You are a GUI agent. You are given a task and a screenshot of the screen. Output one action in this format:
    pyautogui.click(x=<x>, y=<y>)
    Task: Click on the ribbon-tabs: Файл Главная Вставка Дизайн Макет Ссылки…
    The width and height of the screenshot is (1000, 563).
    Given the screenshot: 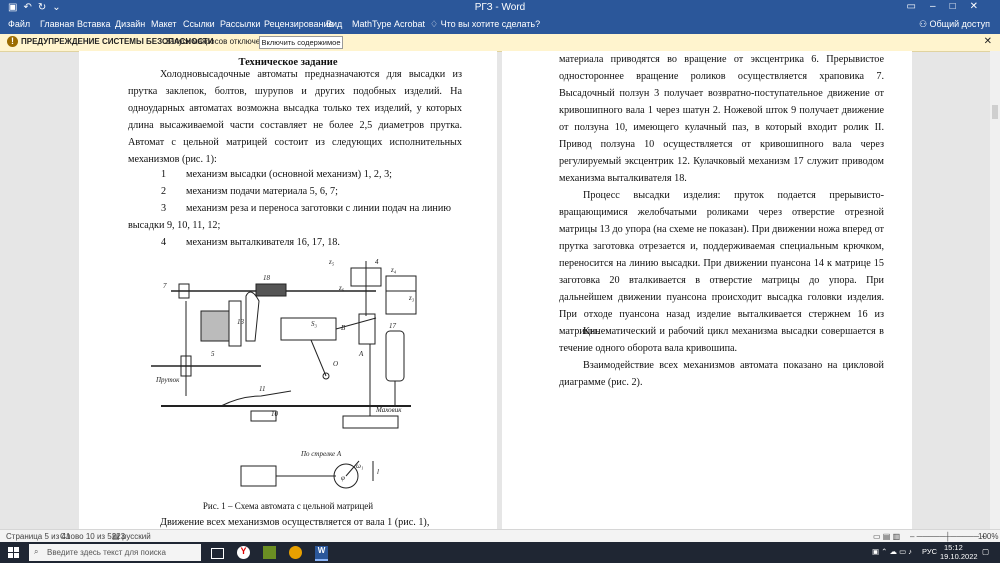 What is the action you would take?
    pyautogui.click(x=500, y=25)
    